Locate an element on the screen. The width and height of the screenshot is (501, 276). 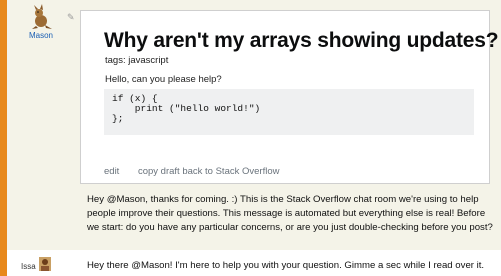
edit-link: edit is located at coordinates (111, 171).